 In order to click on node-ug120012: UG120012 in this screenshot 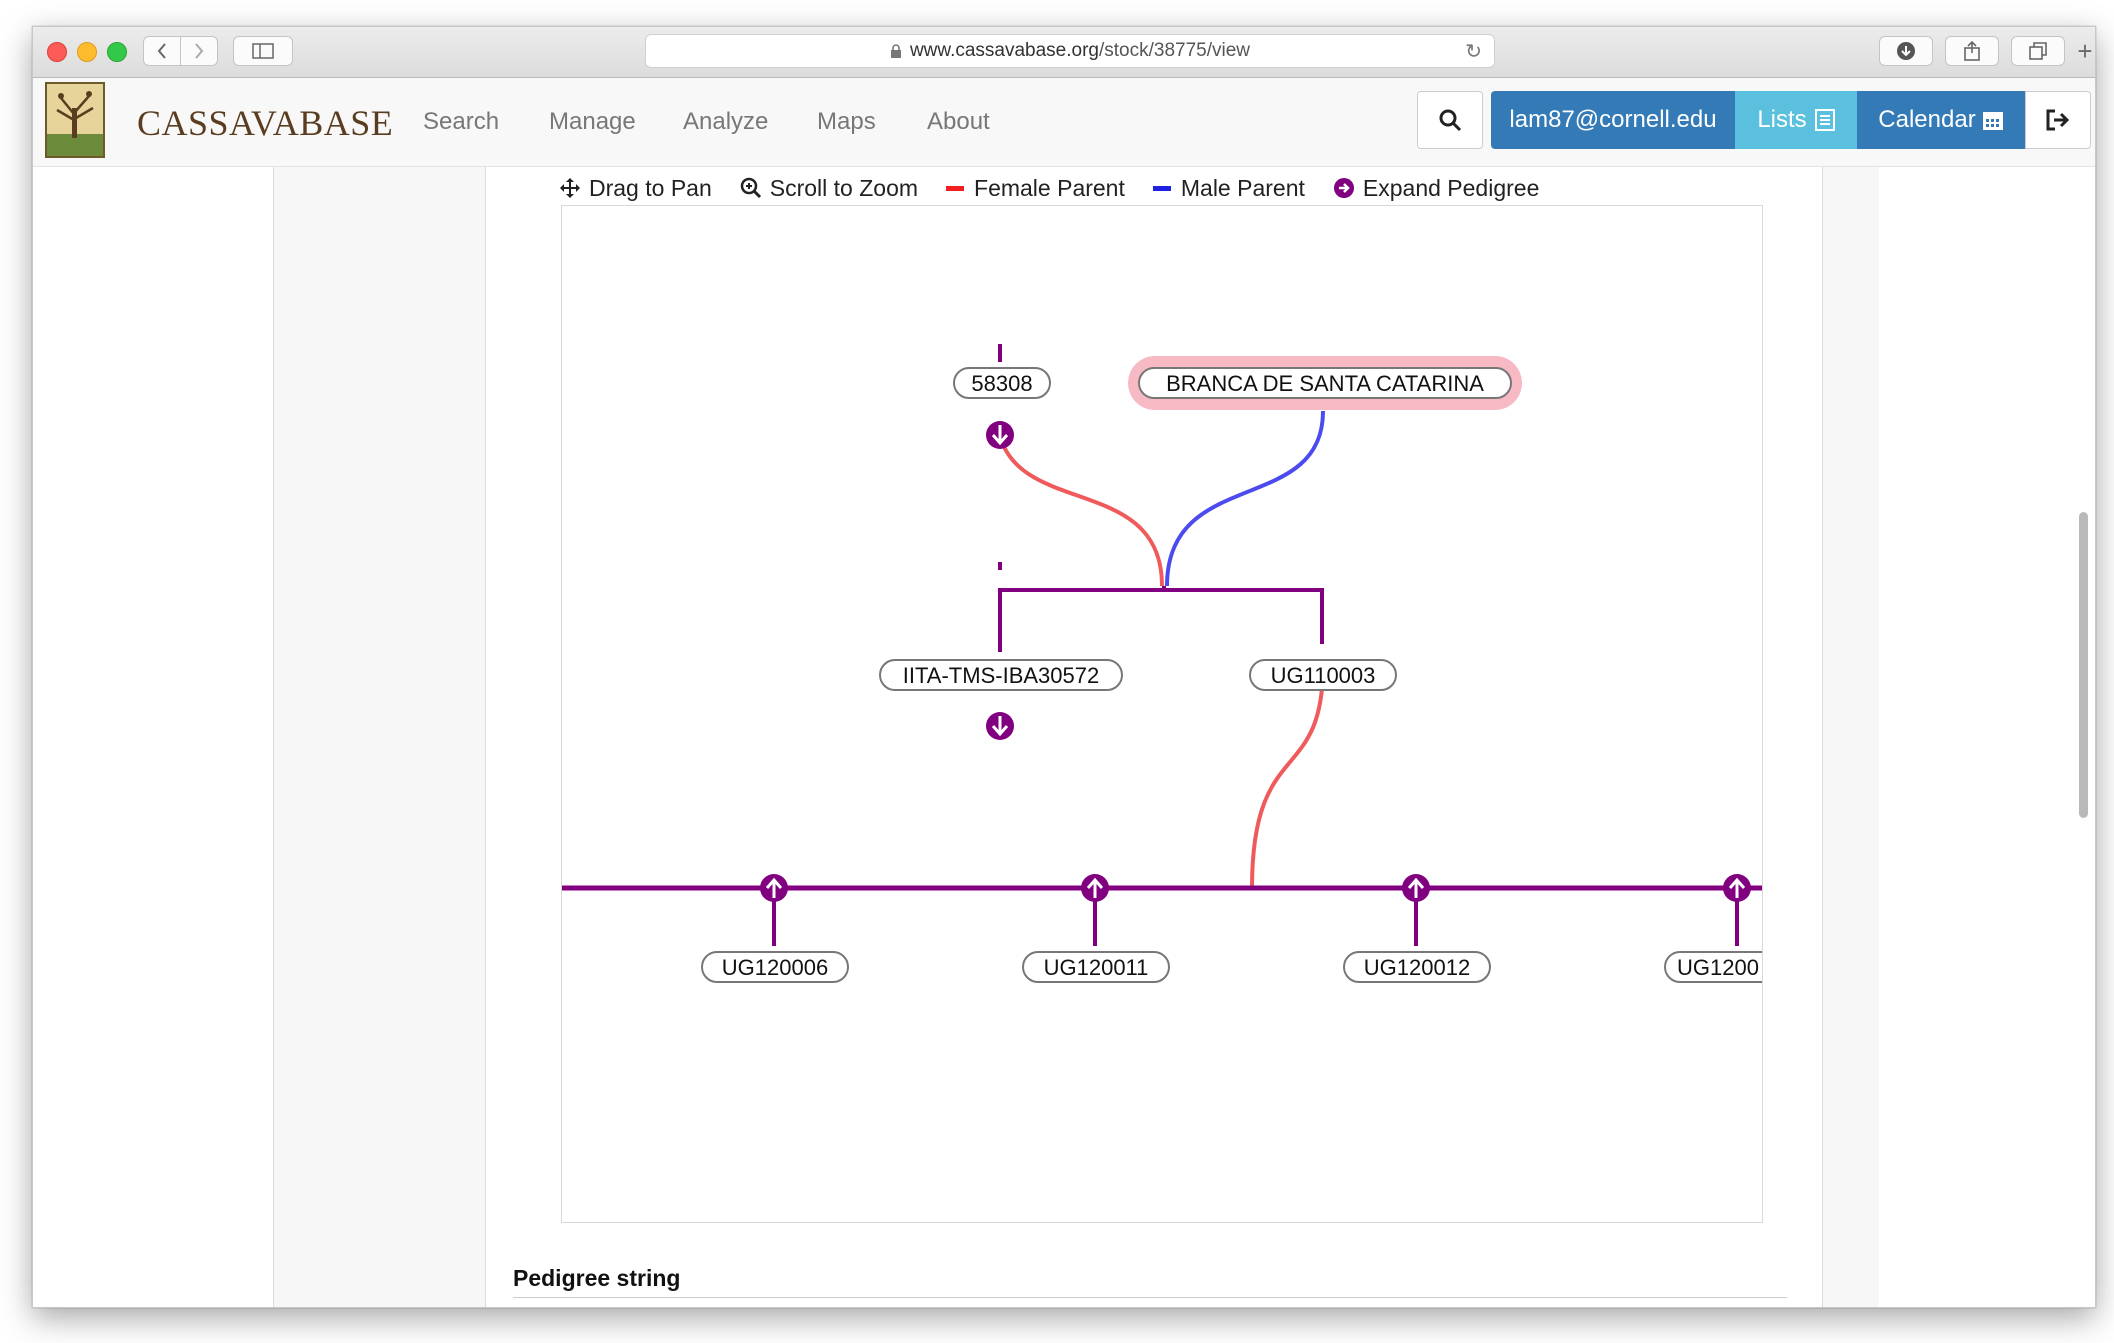, I will do `click(1417, 967)`.